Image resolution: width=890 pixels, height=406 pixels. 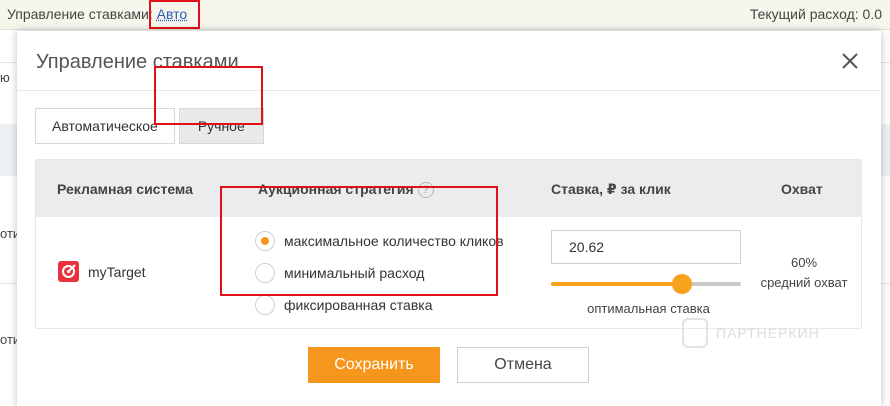 I want to click on slider-caption: оптимальная ставка, so click(x=648, y=308).